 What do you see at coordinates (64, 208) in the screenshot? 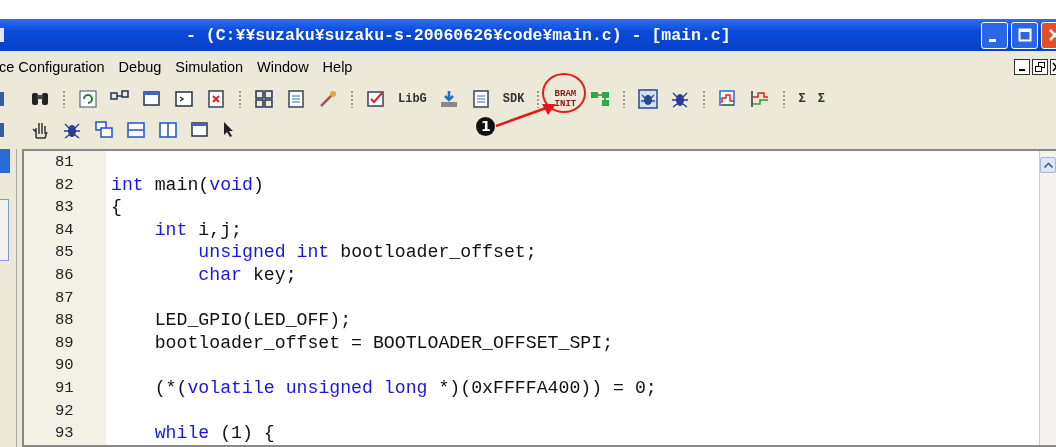
I see `line-number: 83` at bounding box center [64, 208].